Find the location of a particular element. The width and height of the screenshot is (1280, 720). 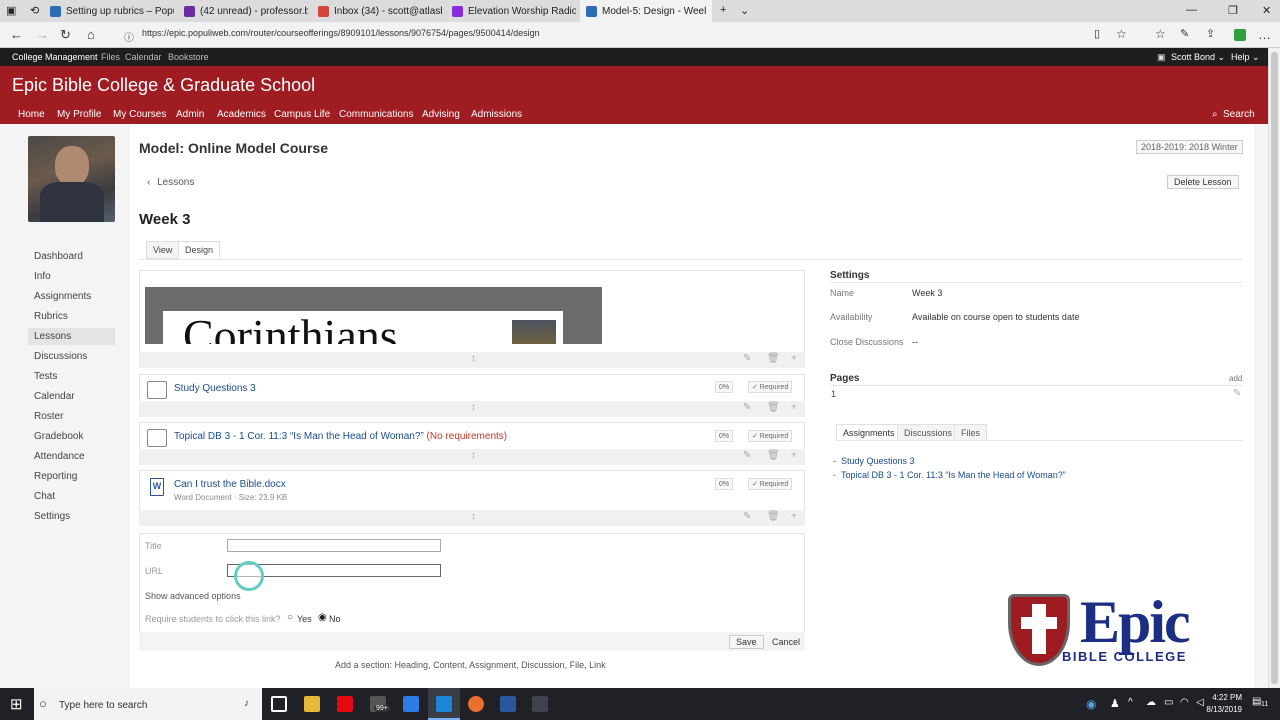

nav-advising: Advising is located at coordinates (441, 114).